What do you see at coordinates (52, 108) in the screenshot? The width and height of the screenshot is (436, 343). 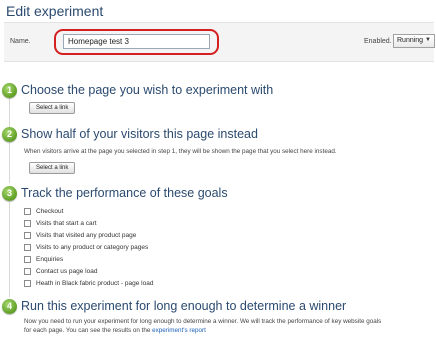 I see `step-1-select-link-button: Select a link` at bounding box center [52, 108].